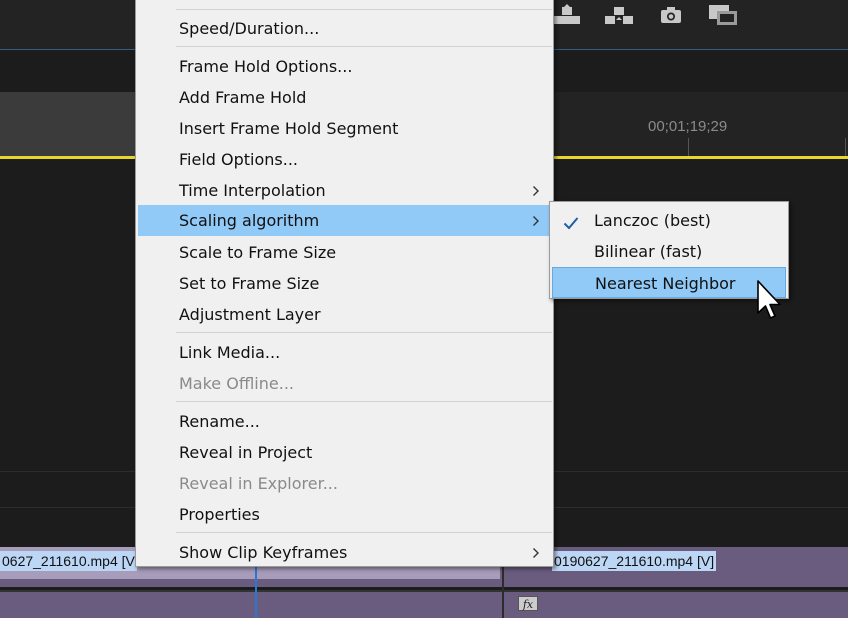 This screenshot has width=848, height=618. What do you see at coordinates (345, 220) in the screenshot?
I see `menu-item-scaling-algorithm: Scaling algorithm` at bounding box center [345, 220].